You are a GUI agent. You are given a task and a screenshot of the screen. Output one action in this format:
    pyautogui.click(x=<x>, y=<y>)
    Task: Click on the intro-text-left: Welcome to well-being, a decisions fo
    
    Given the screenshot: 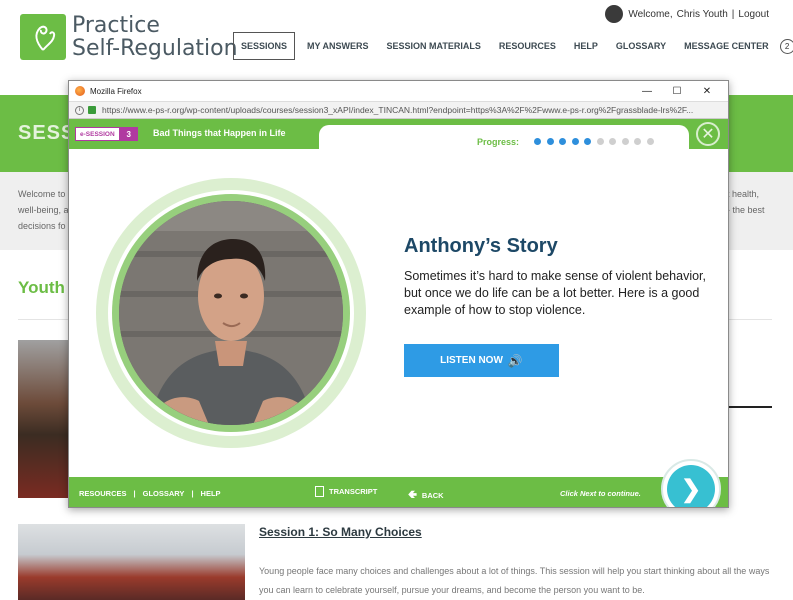 What is the action you would take?
    pyautogui.click(x=43, y=210)
    